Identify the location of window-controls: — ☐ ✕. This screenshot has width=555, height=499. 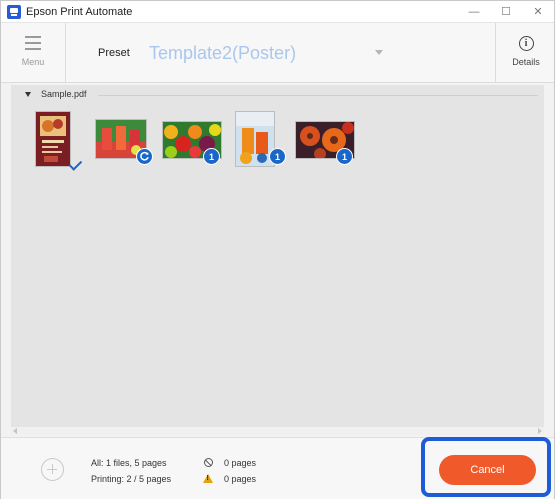
(506, 12).